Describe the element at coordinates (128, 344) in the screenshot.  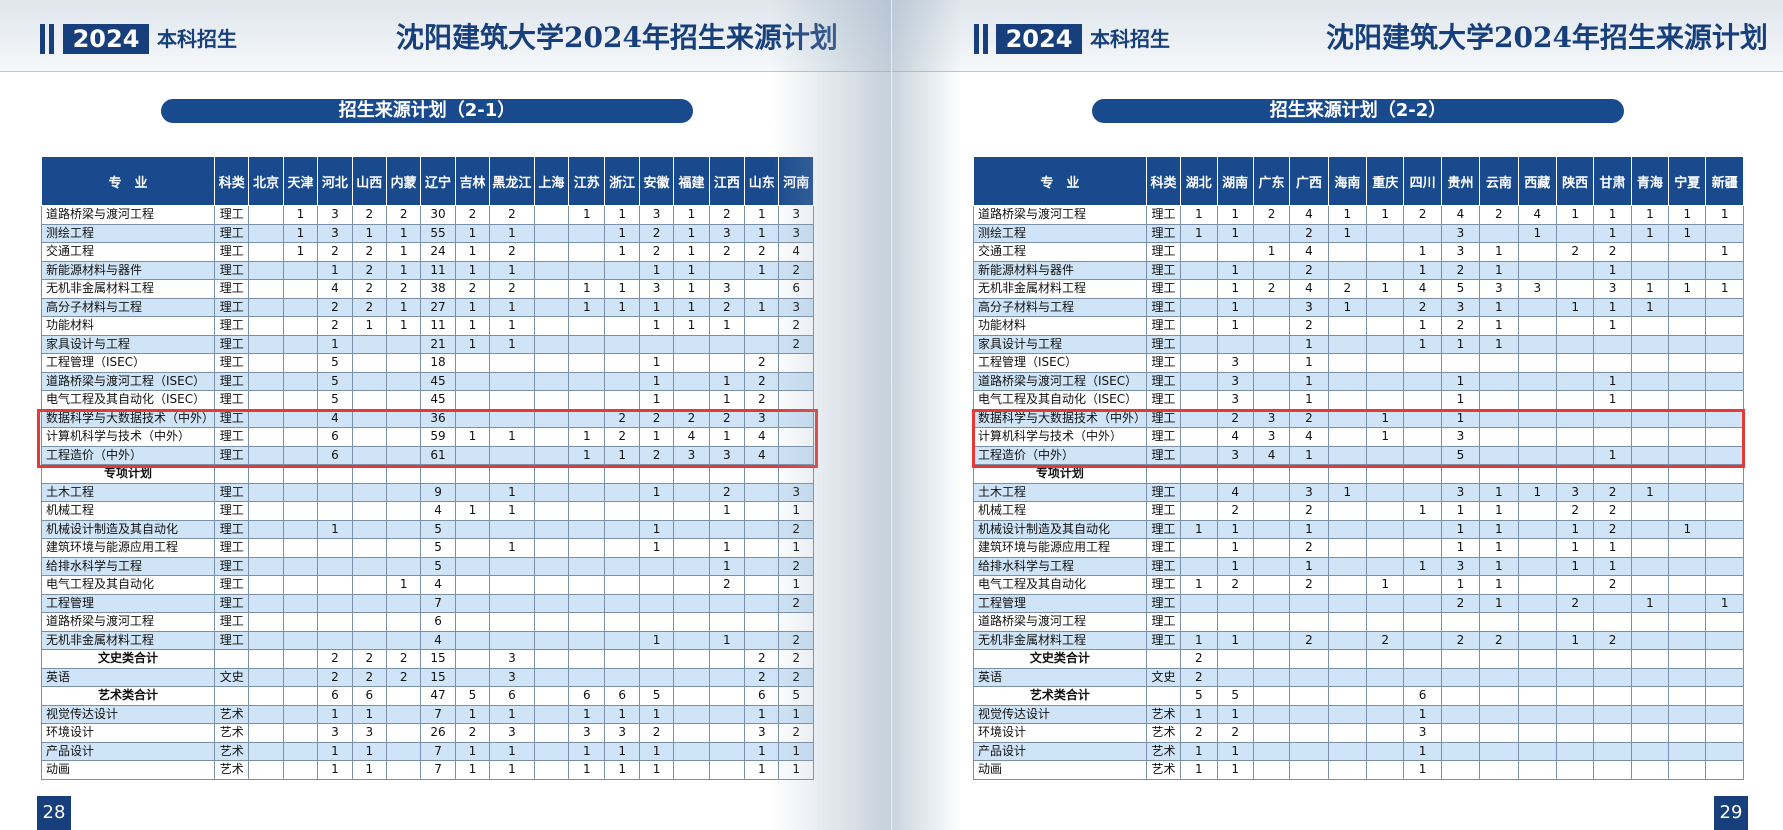
I see `major-cell: 家具设计与工程` at that location.